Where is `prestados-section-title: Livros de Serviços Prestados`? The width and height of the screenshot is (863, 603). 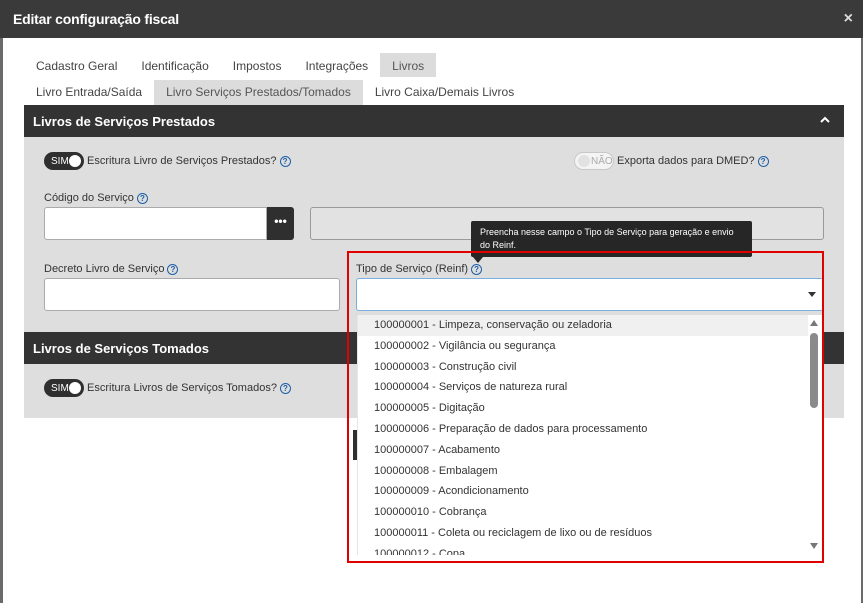 prestados-section-title: Livros de Serviços Prestados is located at coordinates (124, 121).